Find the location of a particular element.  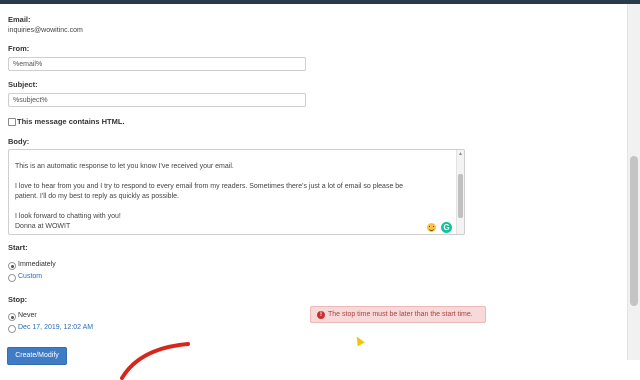

stop-never-radio is located at coordinates (12, 317).